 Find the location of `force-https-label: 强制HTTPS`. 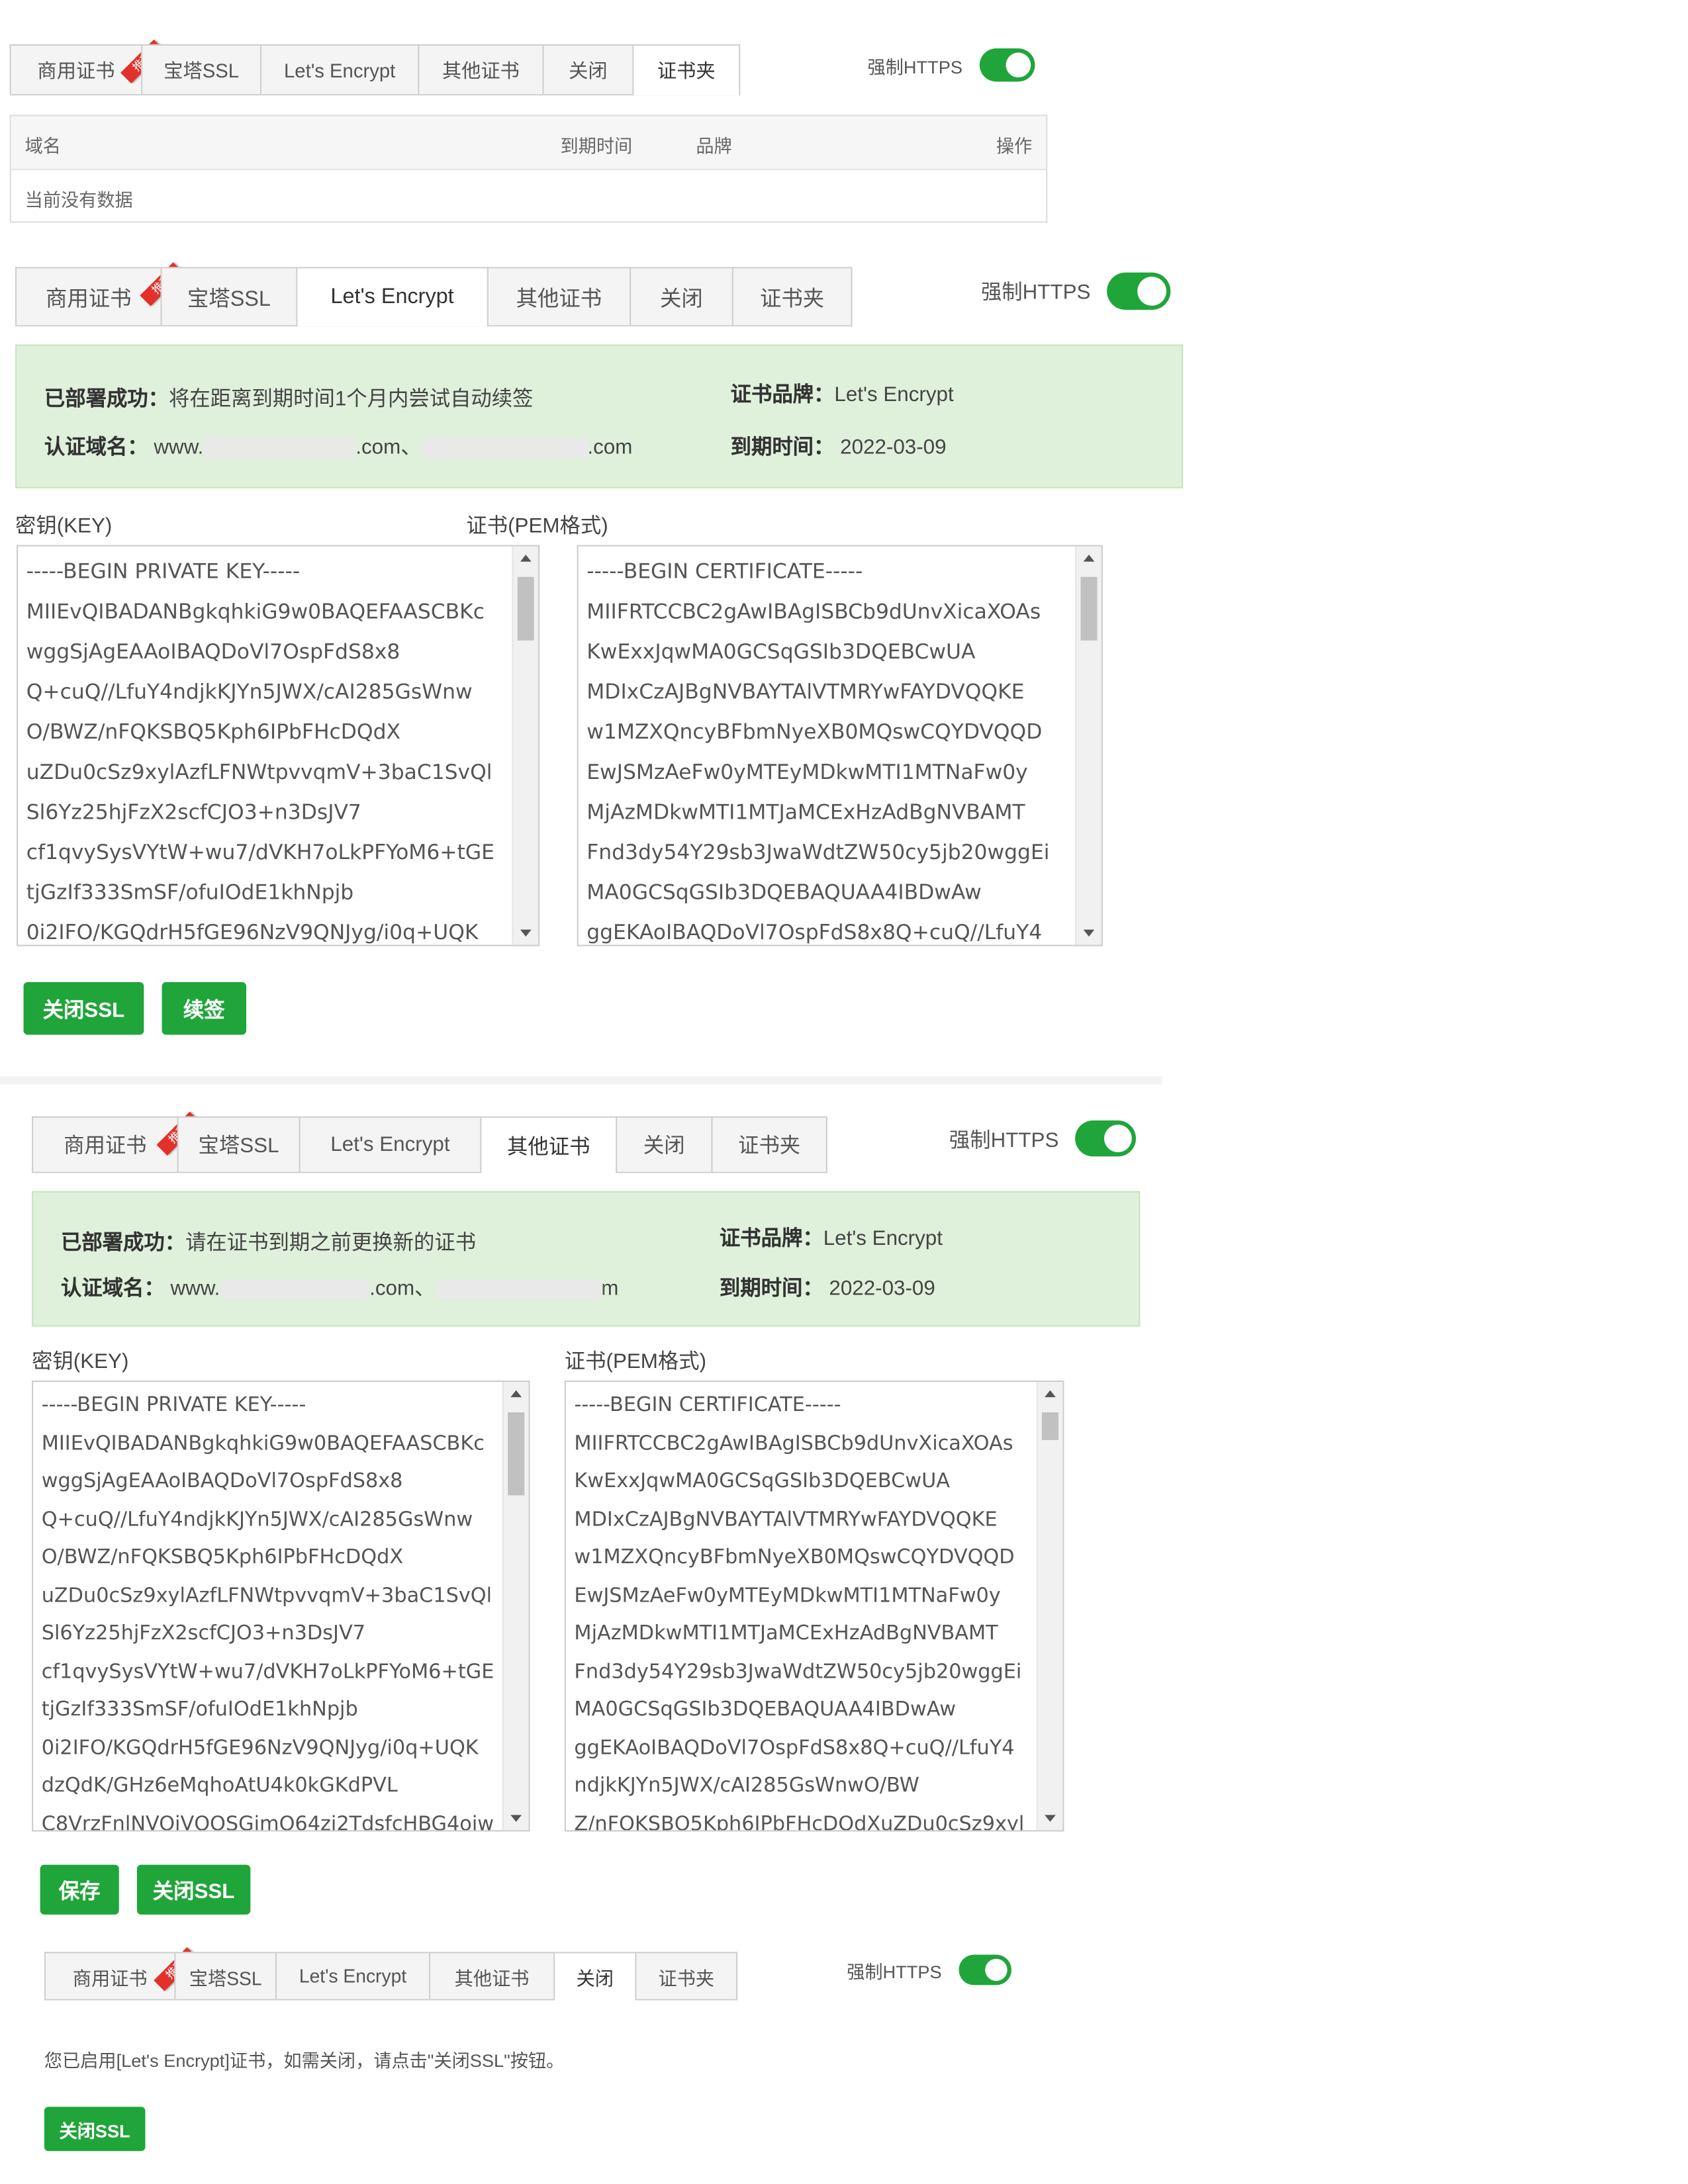

force-https-label: 强制HTTPS is located at coordinates (1004, 1140).